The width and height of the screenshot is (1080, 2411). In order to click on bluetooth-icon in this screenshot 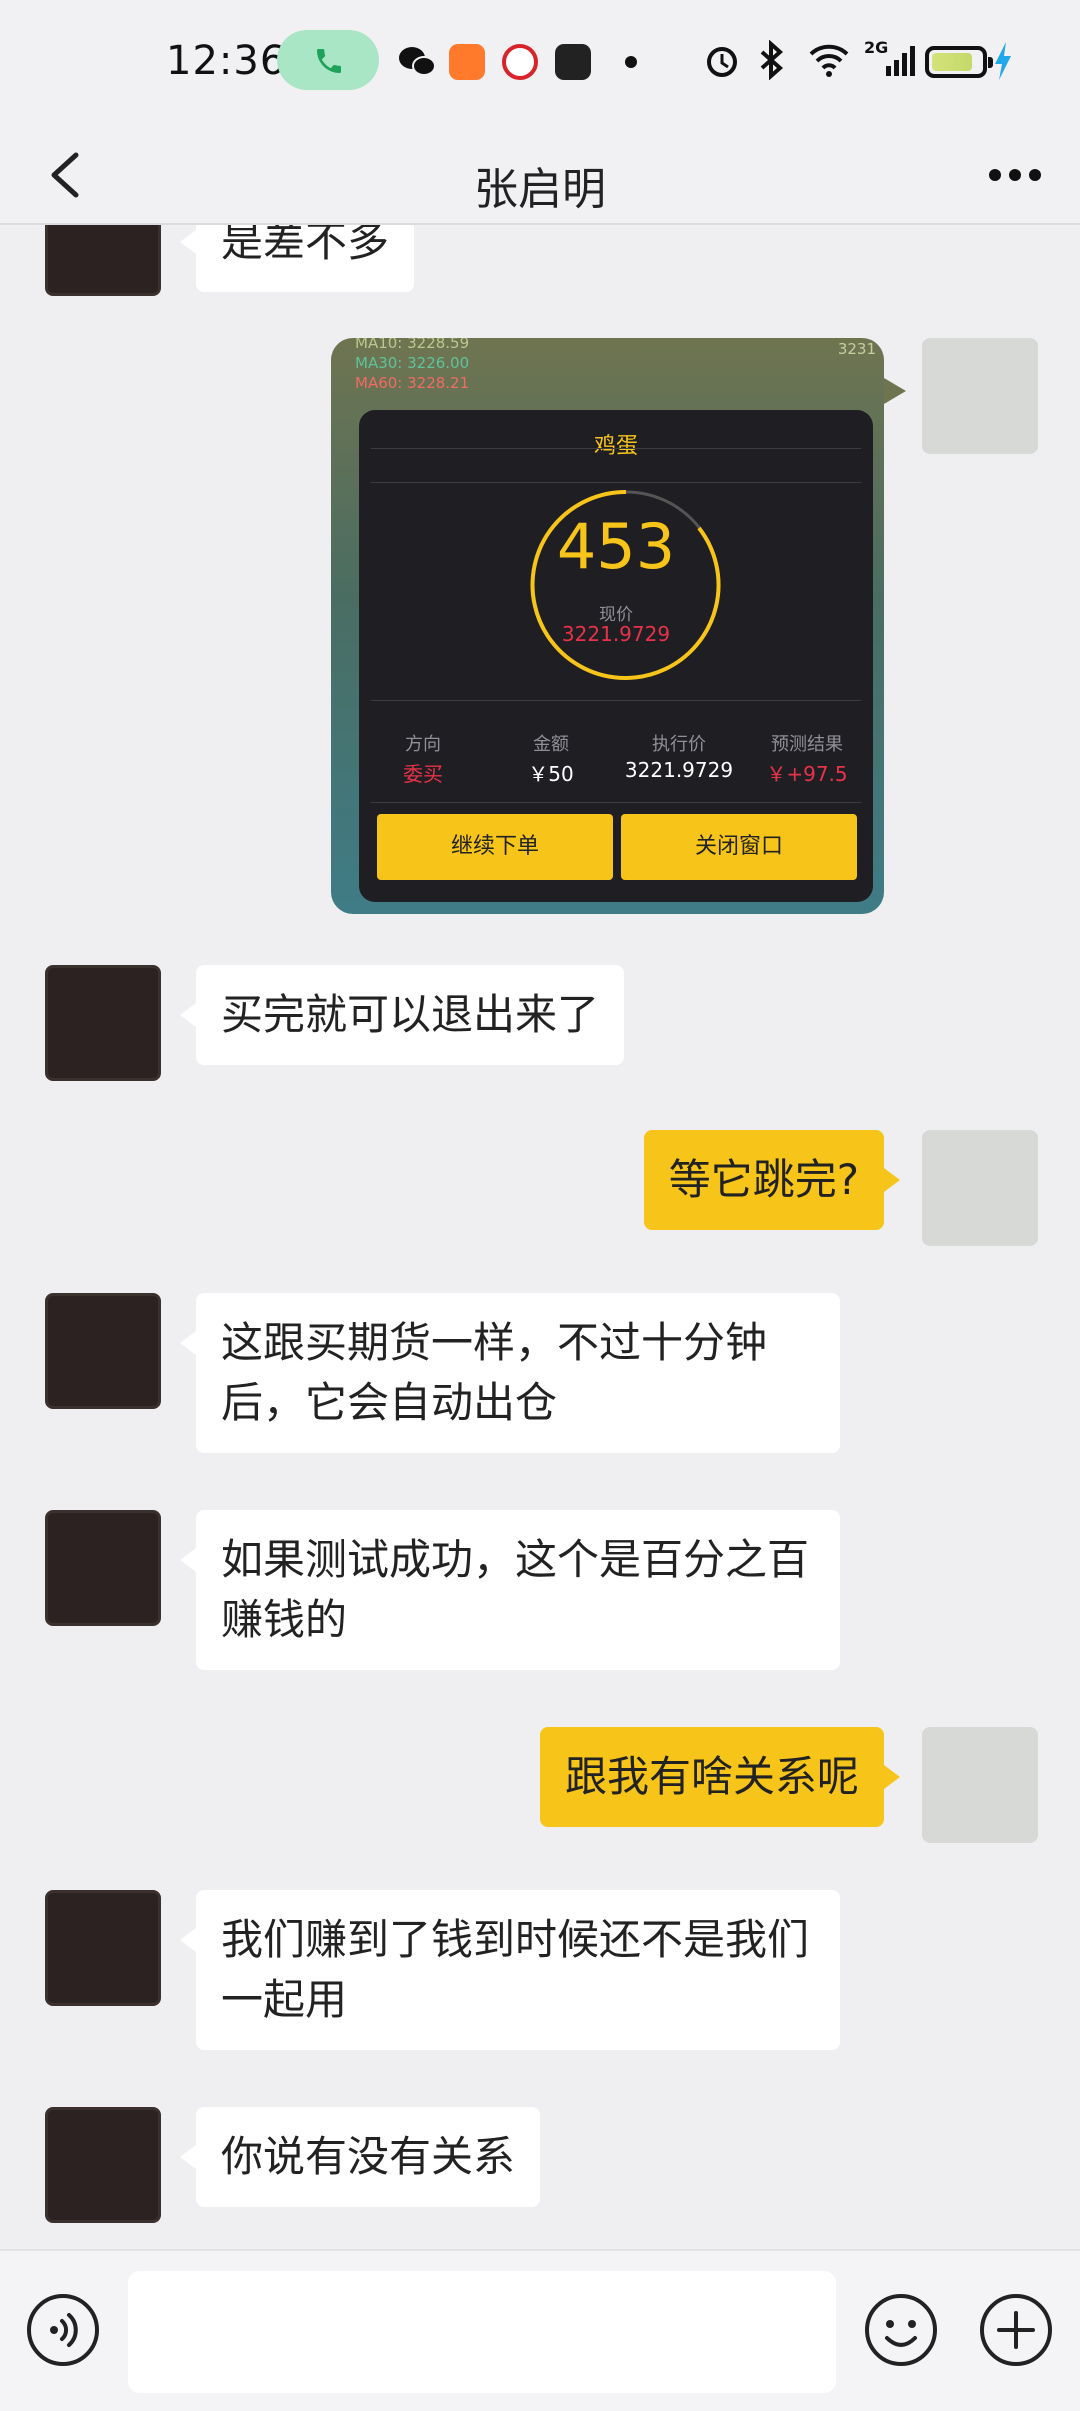, I will do `click(772, 60)`.